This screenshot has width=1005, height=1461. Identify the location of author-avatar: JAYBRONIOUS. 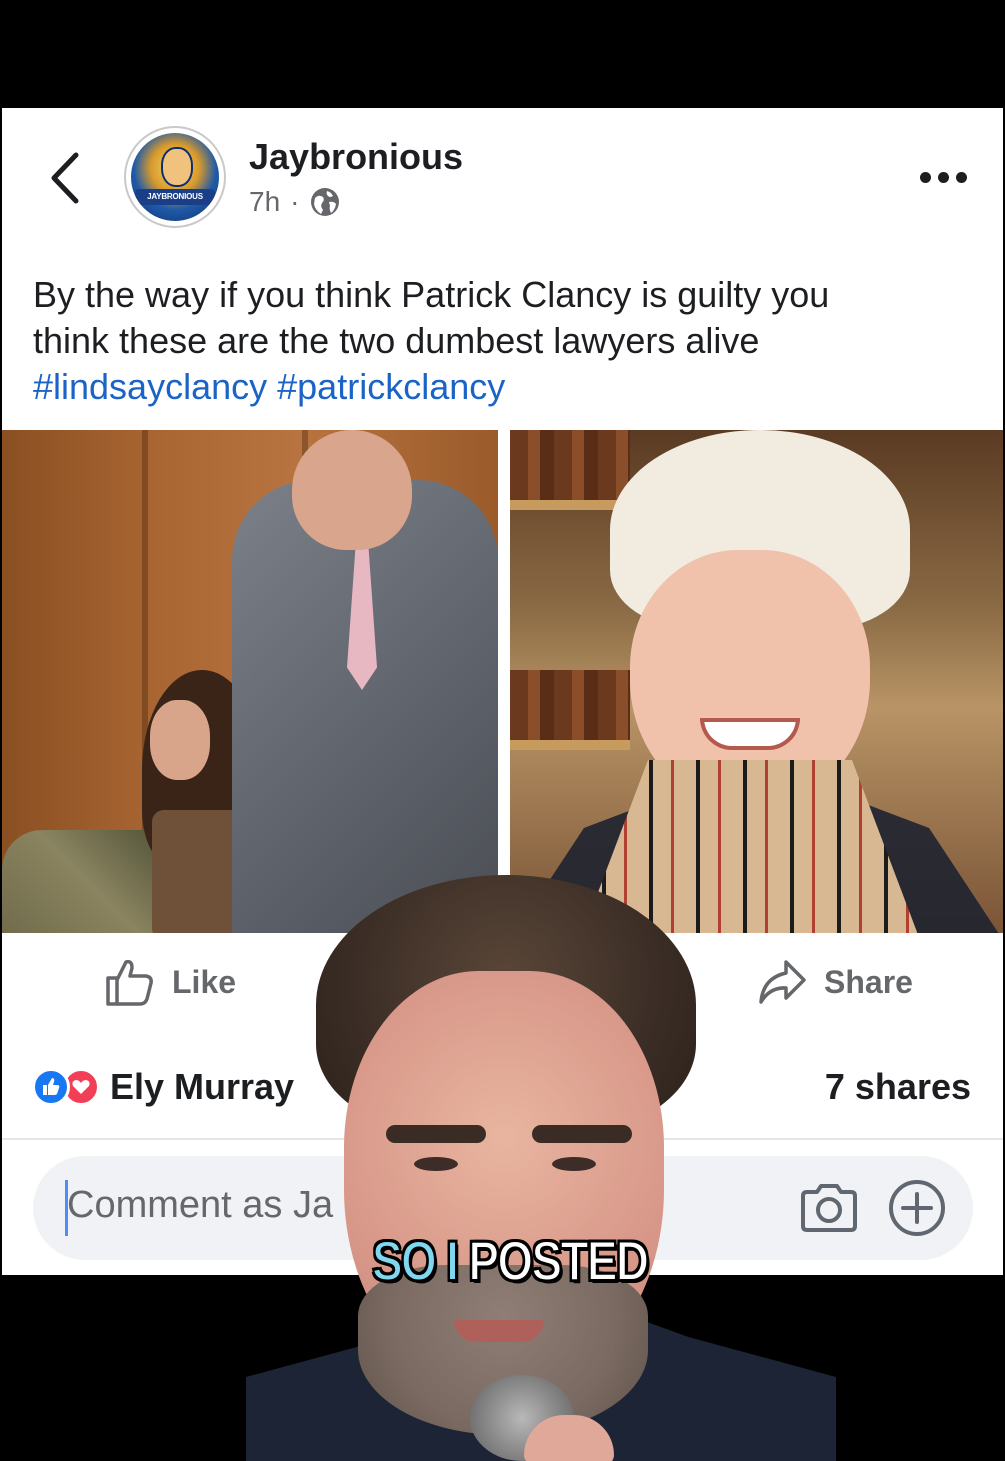
(175, 177).